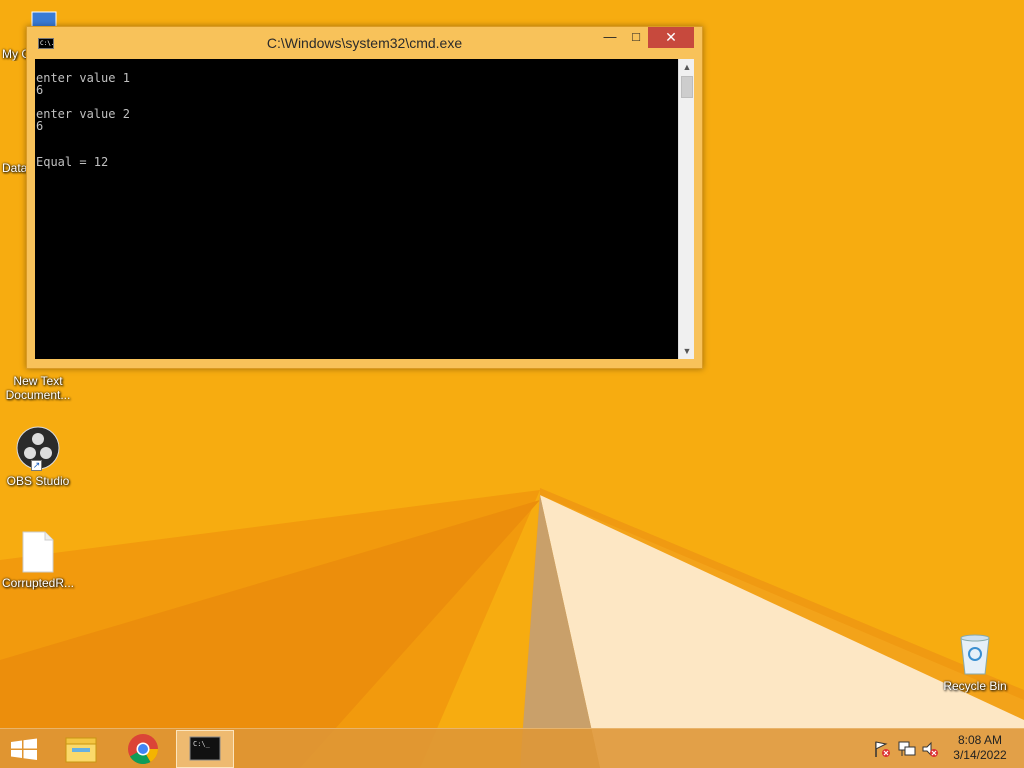 The height and width of the screenshot is (768, 1024). I want to click on shortcut-arrow-icon: ↗, so click(36, 465).